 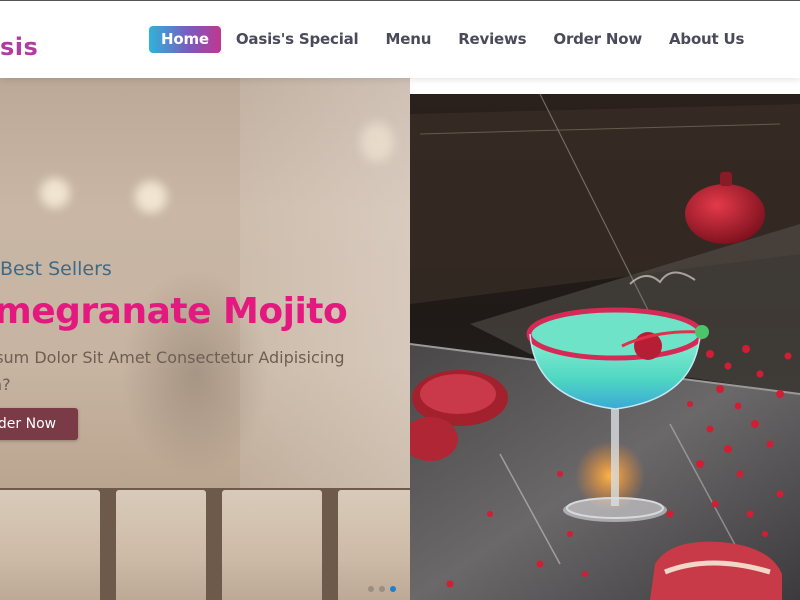 What do you see at coordinates (185, 39) in the screenshot?
I see `nav-home: Home` at bounding box center [185, 39].